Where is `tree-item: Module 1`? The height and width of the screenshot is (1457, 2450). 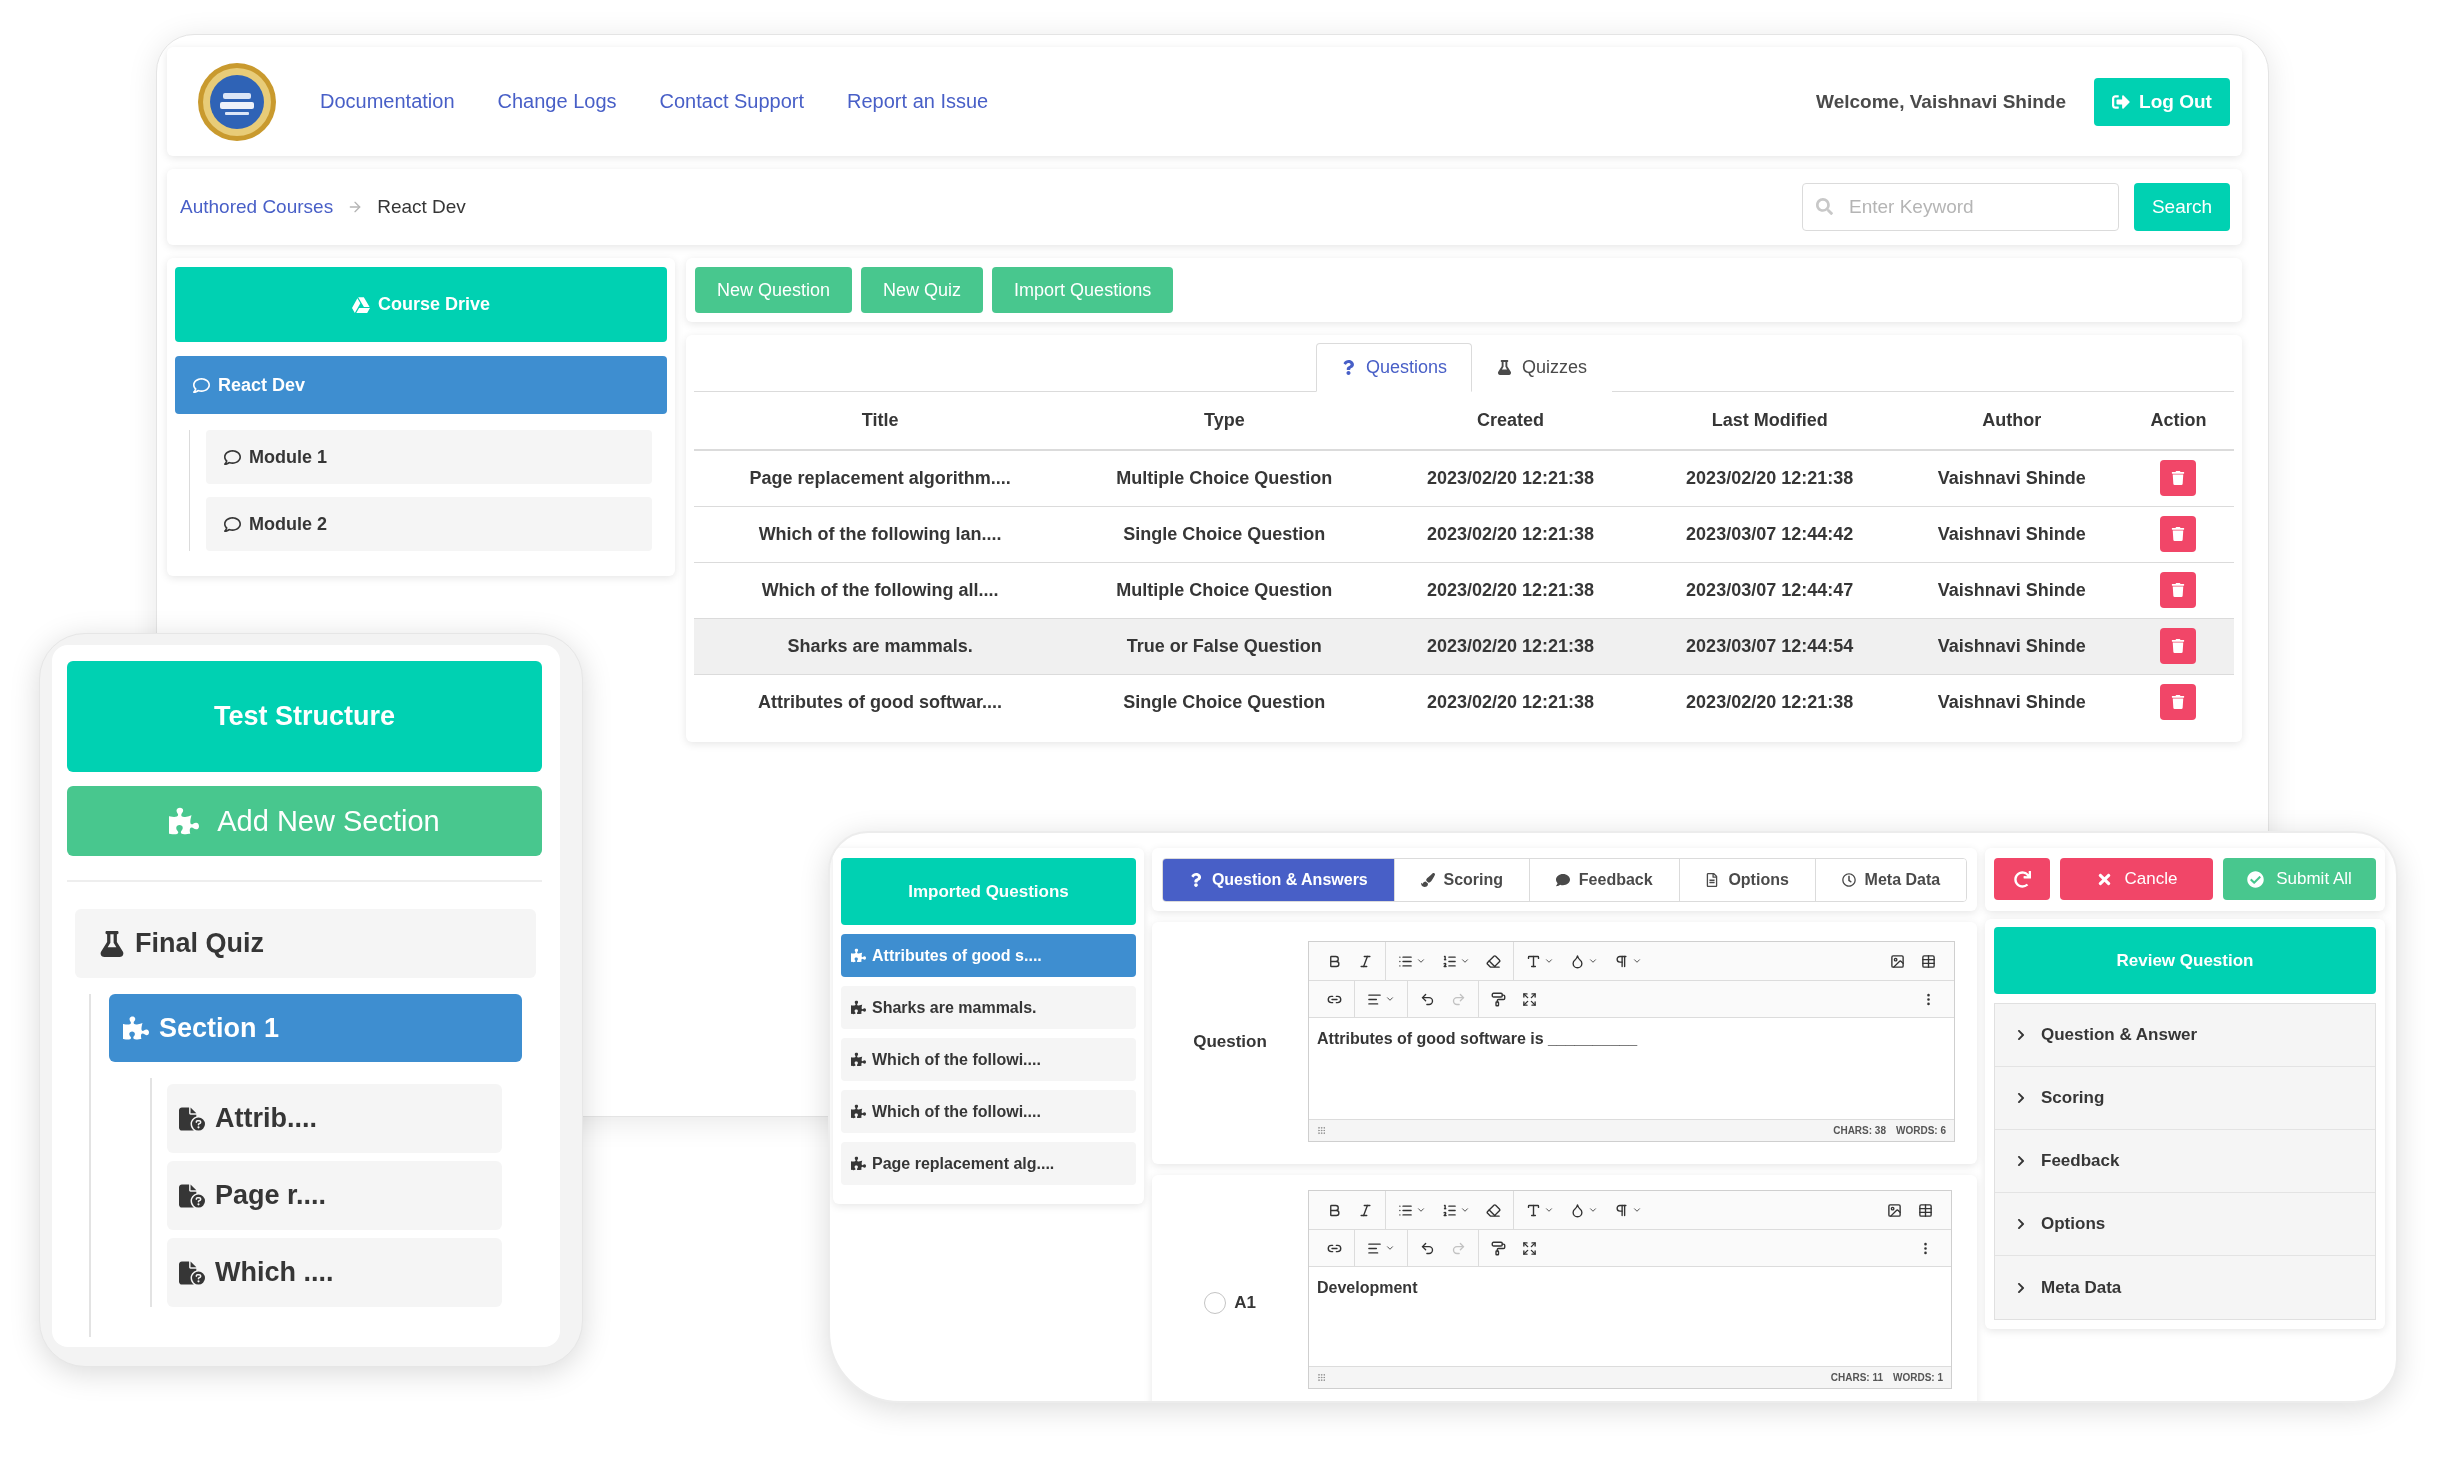 tree-item: Module 1 is located at coordinates (429, 457).